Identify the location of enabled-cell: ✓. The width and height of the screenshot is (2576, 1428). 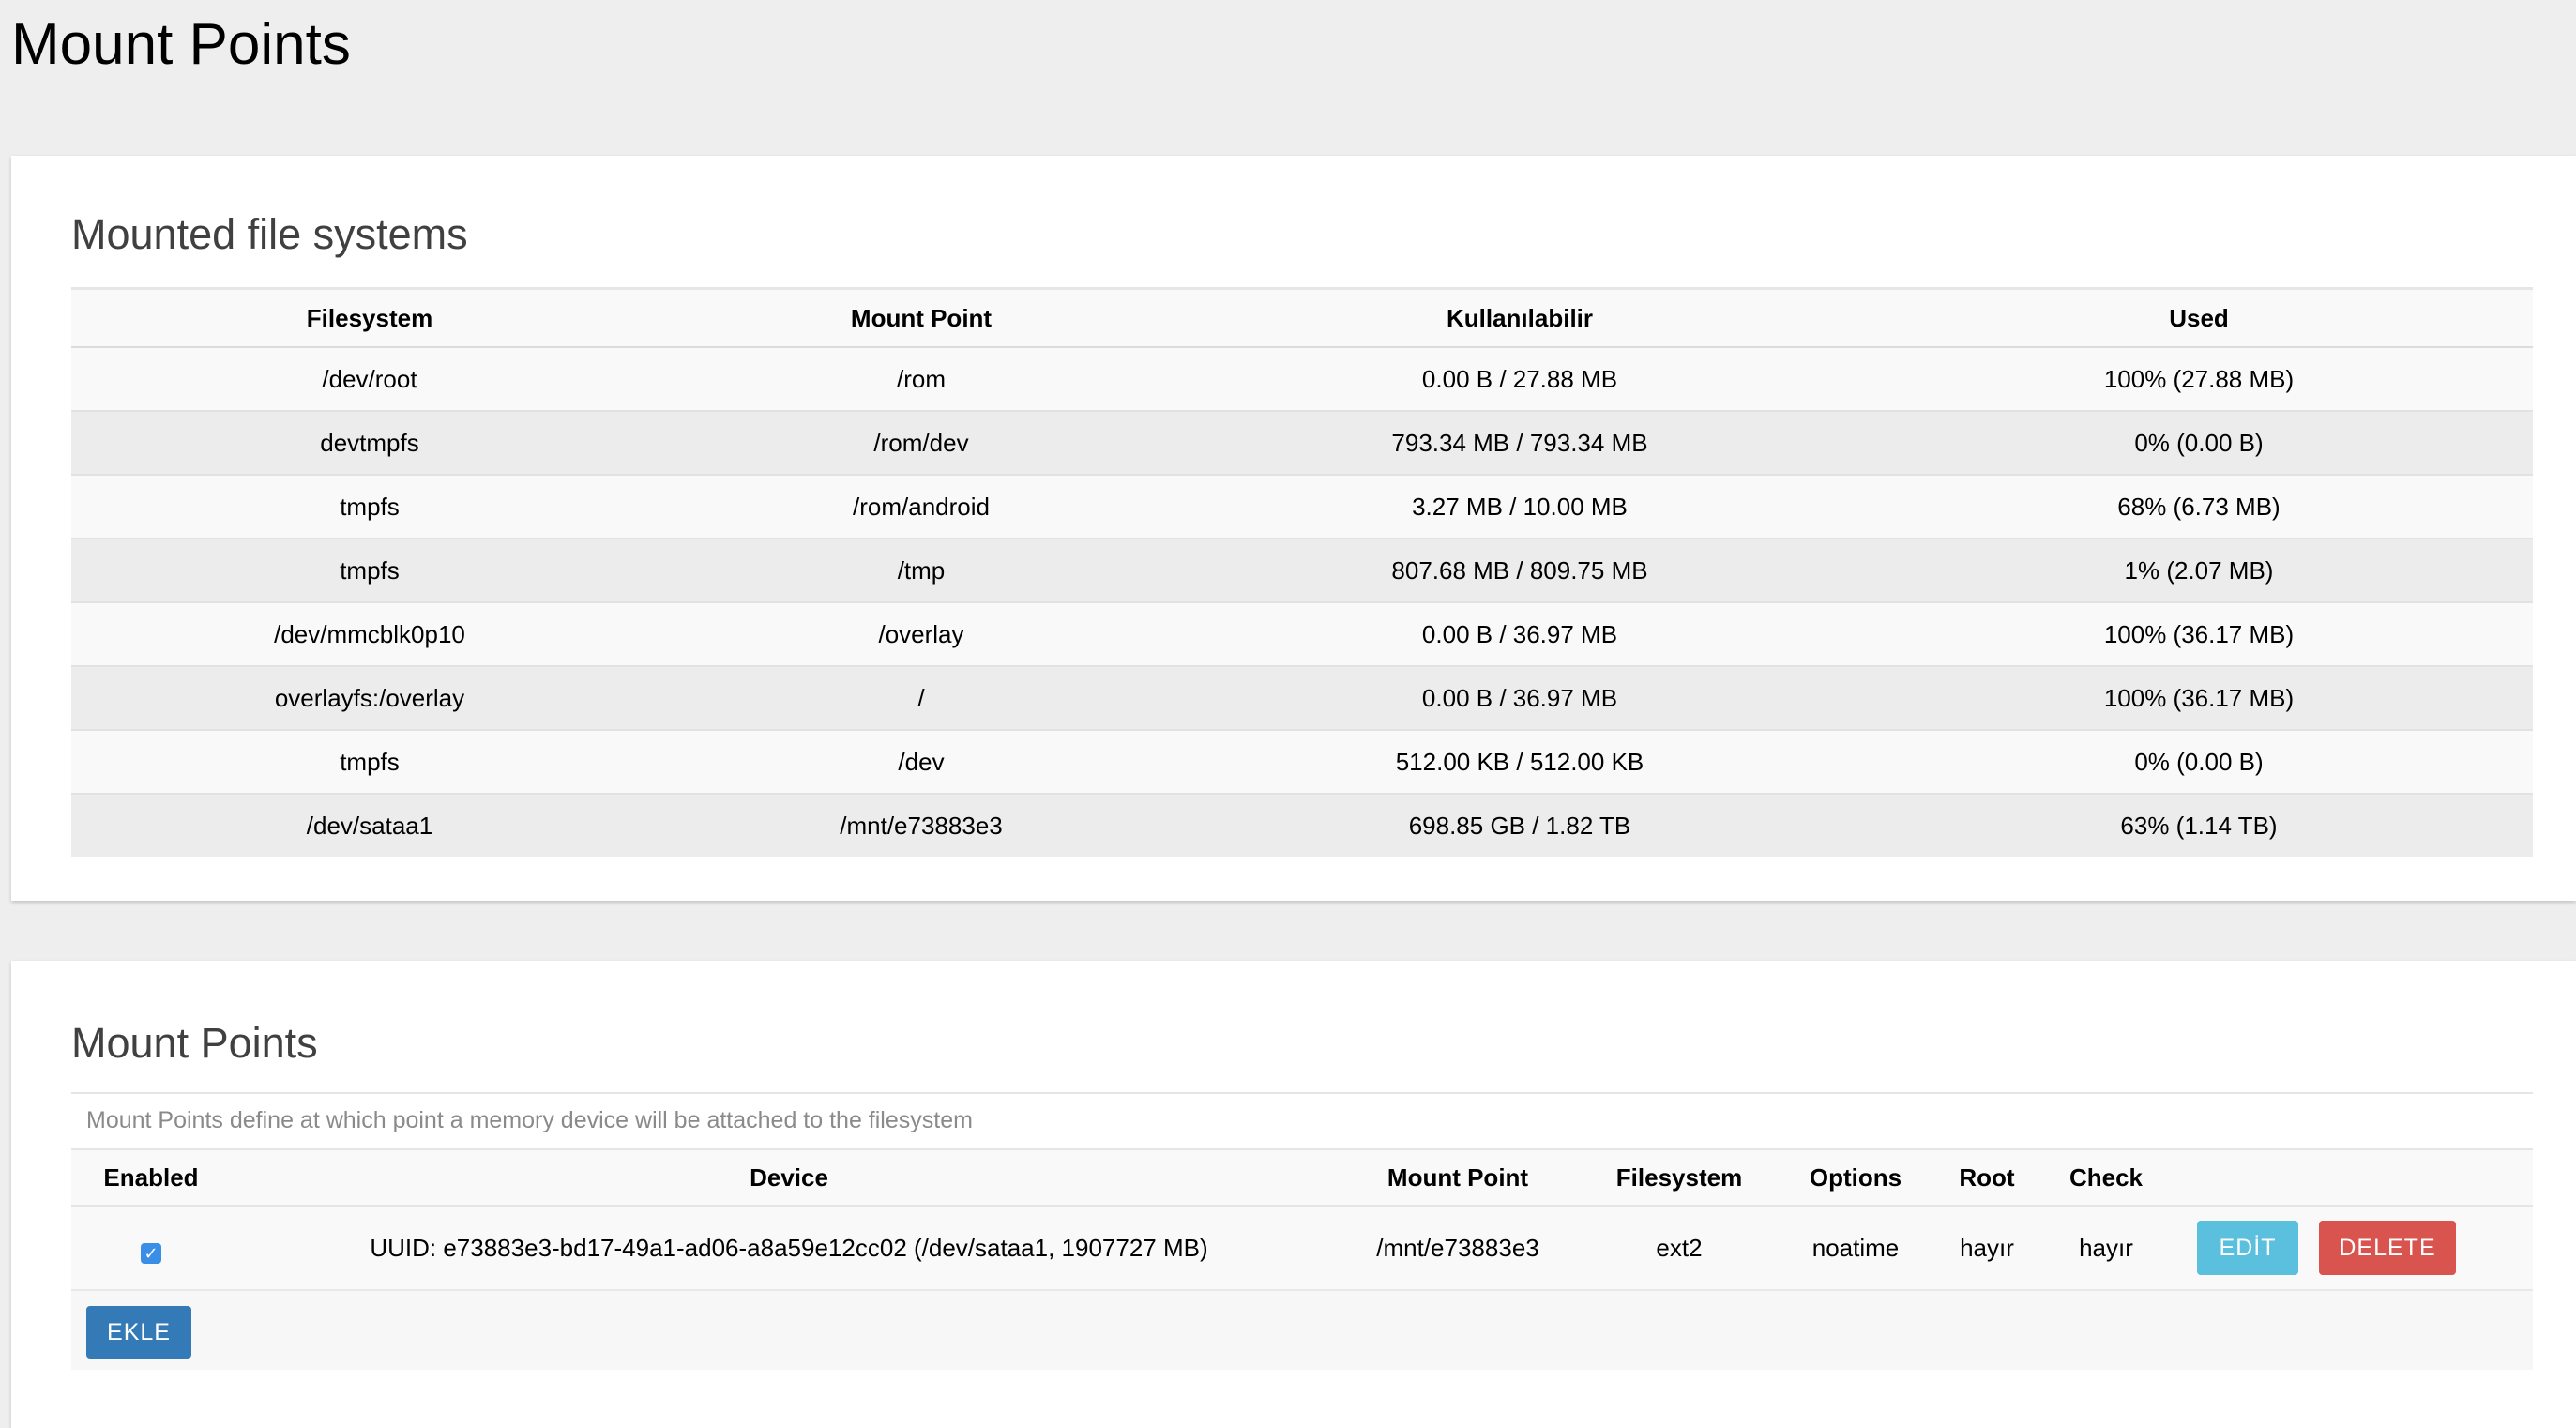
(151, 1248).